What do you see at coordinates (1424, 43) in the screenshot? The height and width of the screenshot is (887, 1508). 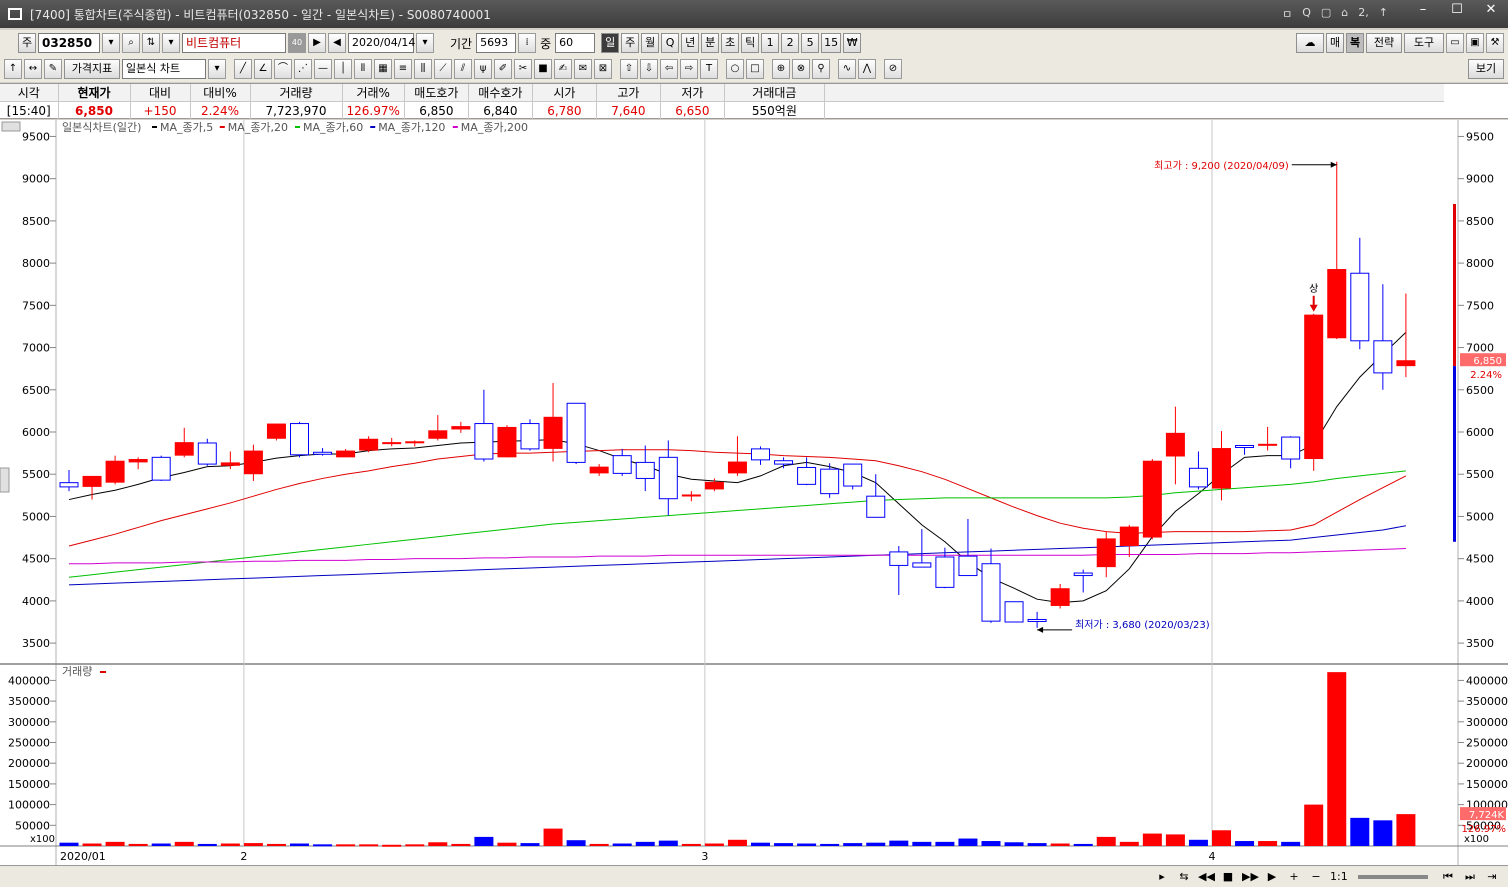 I see `tools-button: 도구` at bounding box center [1424, 43].